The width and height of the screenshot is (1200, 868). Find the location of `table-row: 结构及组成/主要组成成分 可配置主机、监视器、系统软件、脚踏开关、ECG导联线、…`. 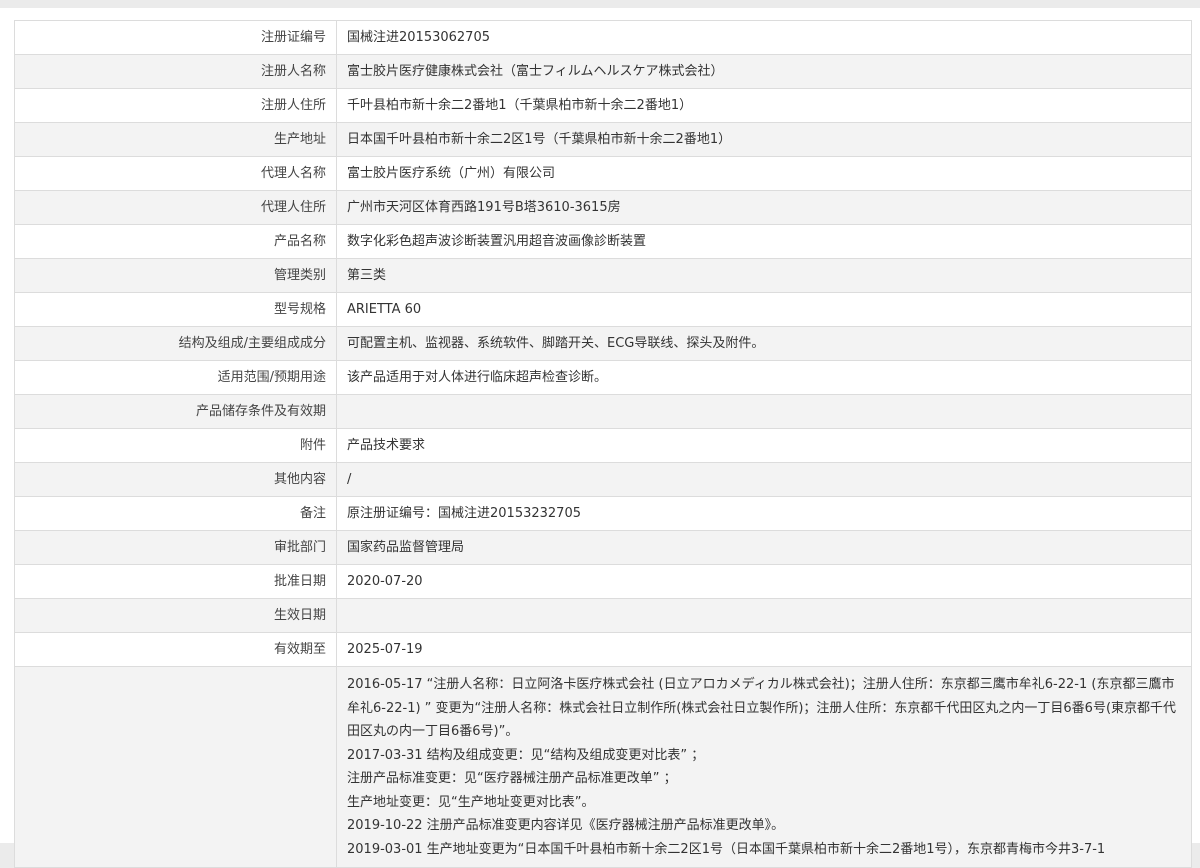

table-row: 结构及组成/主要组成成分 可配置主机、监视器、系统软件、脚踏开关、ECG导联线、… is located at coordinates (603, 343).